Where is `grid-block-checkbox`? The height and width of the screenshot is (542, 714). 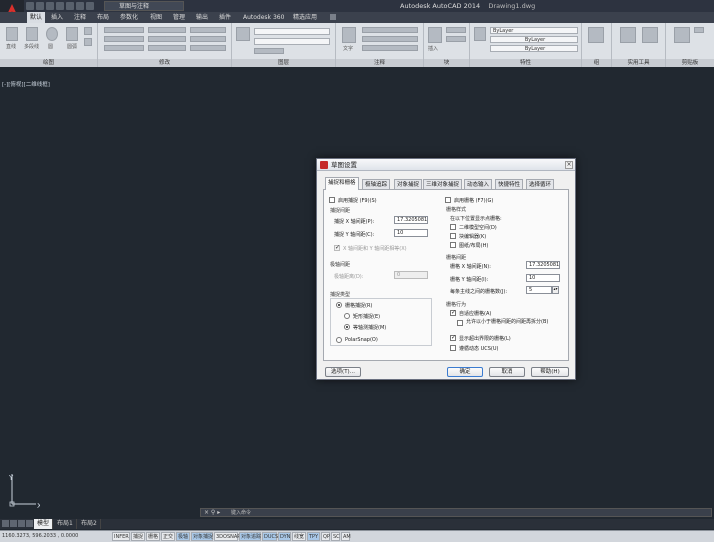
grid-block-checkbox is located at coordinates (453, 236).